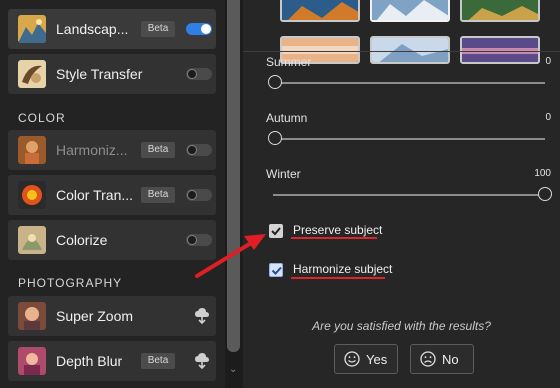  What do you see at coordinates (275, 82) in the screenshot?
I see `summer-slider-handle` at bounding box center [275, 82].